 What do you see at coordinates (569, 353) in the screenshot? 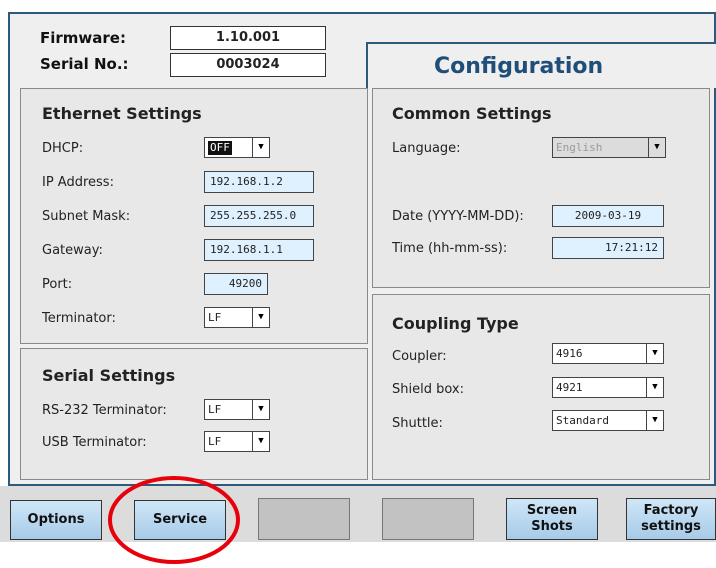
I see `coupler-value: 4916` at bounding box center [569, 353].